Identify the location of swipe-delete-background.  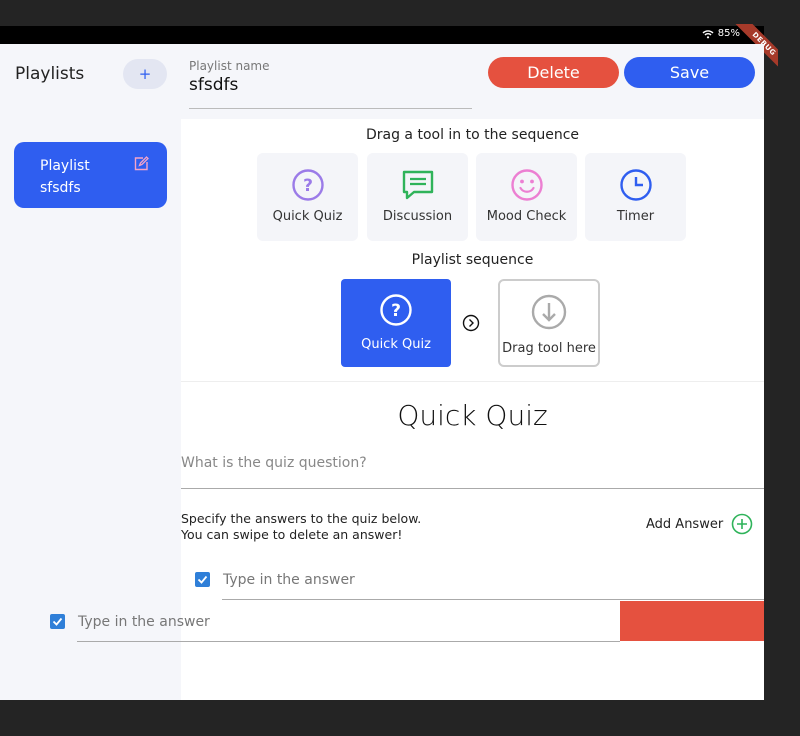
(692, 621).